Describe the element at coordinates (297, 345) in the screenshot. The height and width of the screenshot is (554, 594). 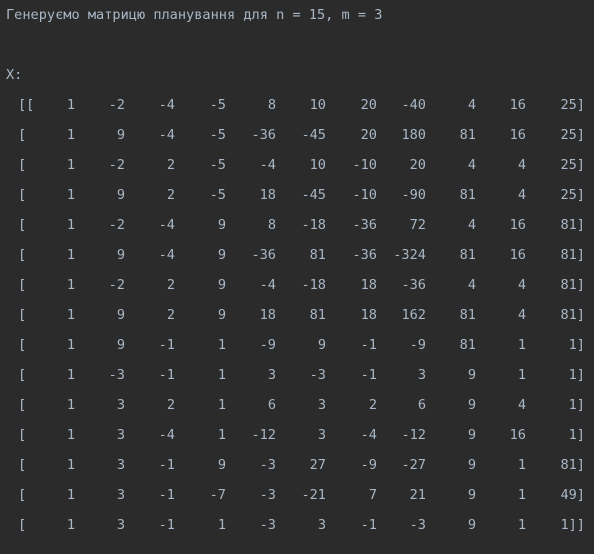
I see `matrix-row: [1 9 -1 1 -9 9 -1 -9 81 1 1]` at that location.